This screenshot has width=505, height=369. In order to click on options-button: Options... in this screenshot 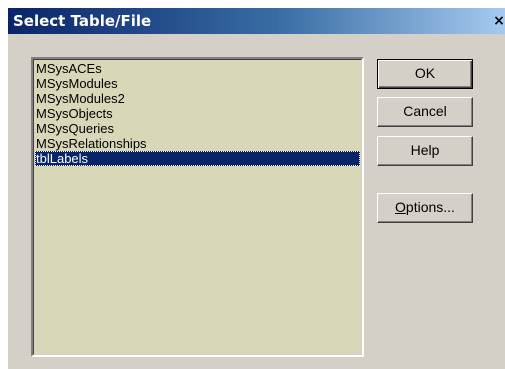, I will do `click(425, 208)`.